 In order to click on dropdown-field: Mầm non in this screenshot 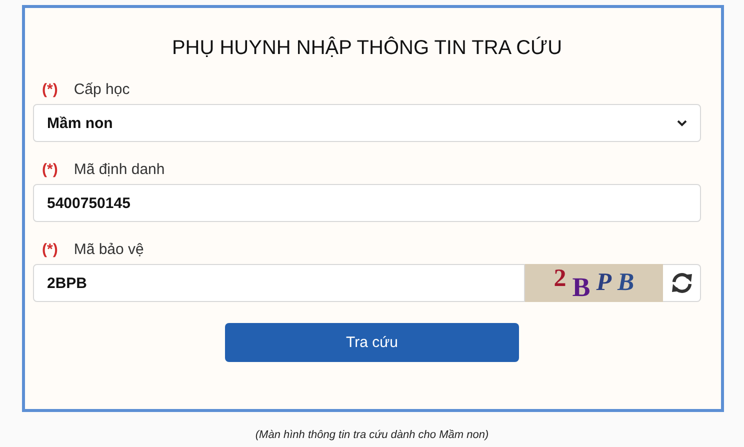, I will do `click(367, 123)`.